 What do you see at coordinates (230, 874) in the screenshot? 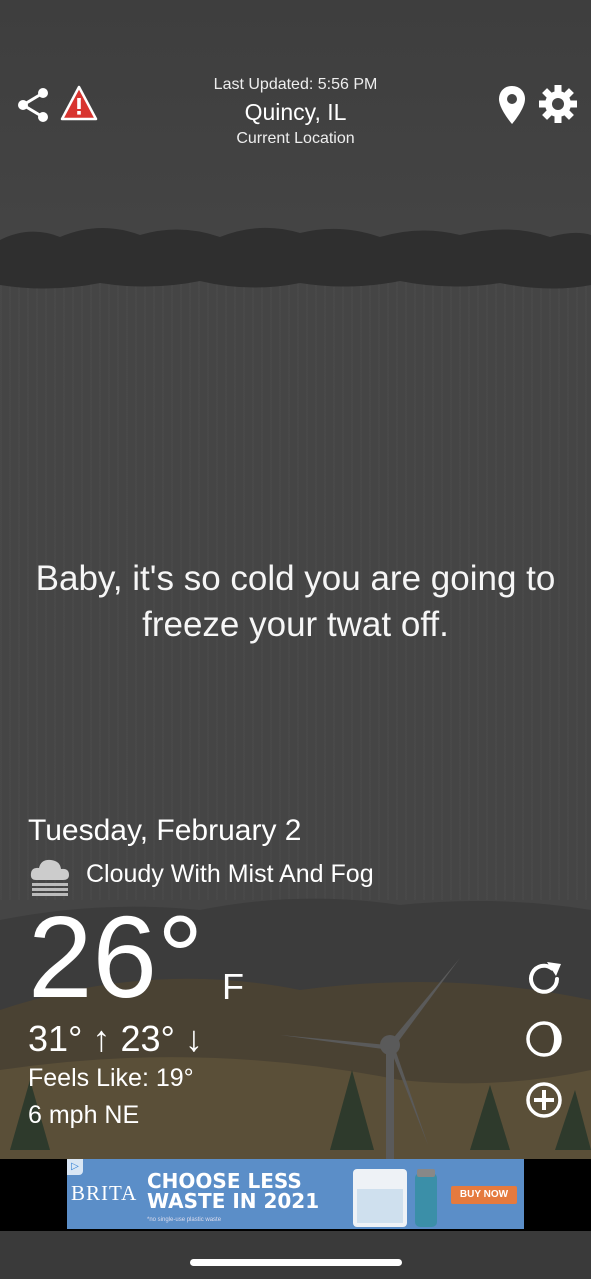
I see `condition-text: Cloudy With Mist And Fog` at bounding box center [230, 874].